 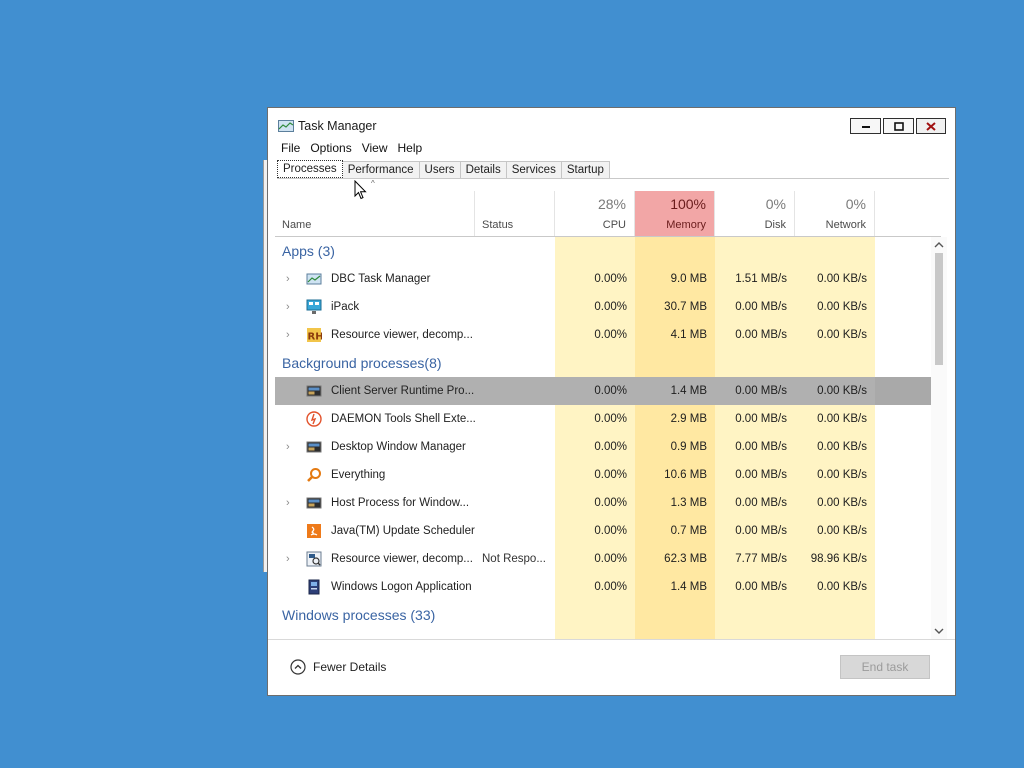 I want to click on window-title: Task Manager, so click(x=337, y=126).